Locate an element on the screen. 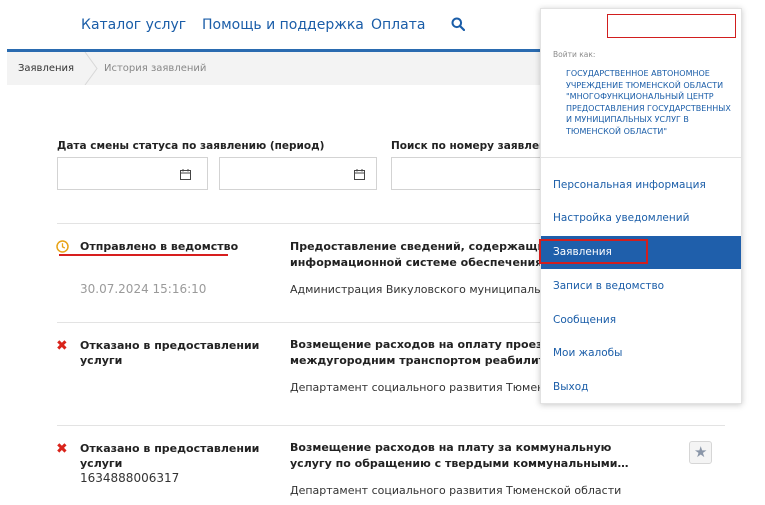 The width and height of the screenshot is (765, 505). clock-icon is located at coordinates (62, 246).